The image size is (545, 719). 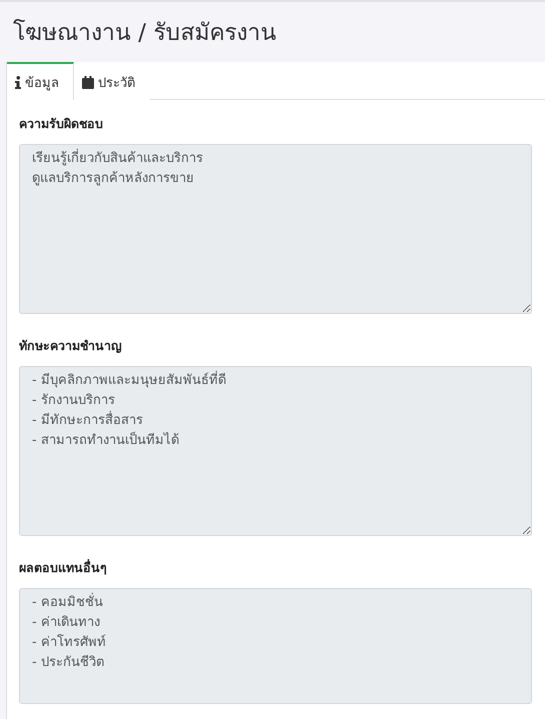 What do you see at coordinates (88, 82) in the screenshot?
I see `calendar-icon` at bounding box center [88, 82].